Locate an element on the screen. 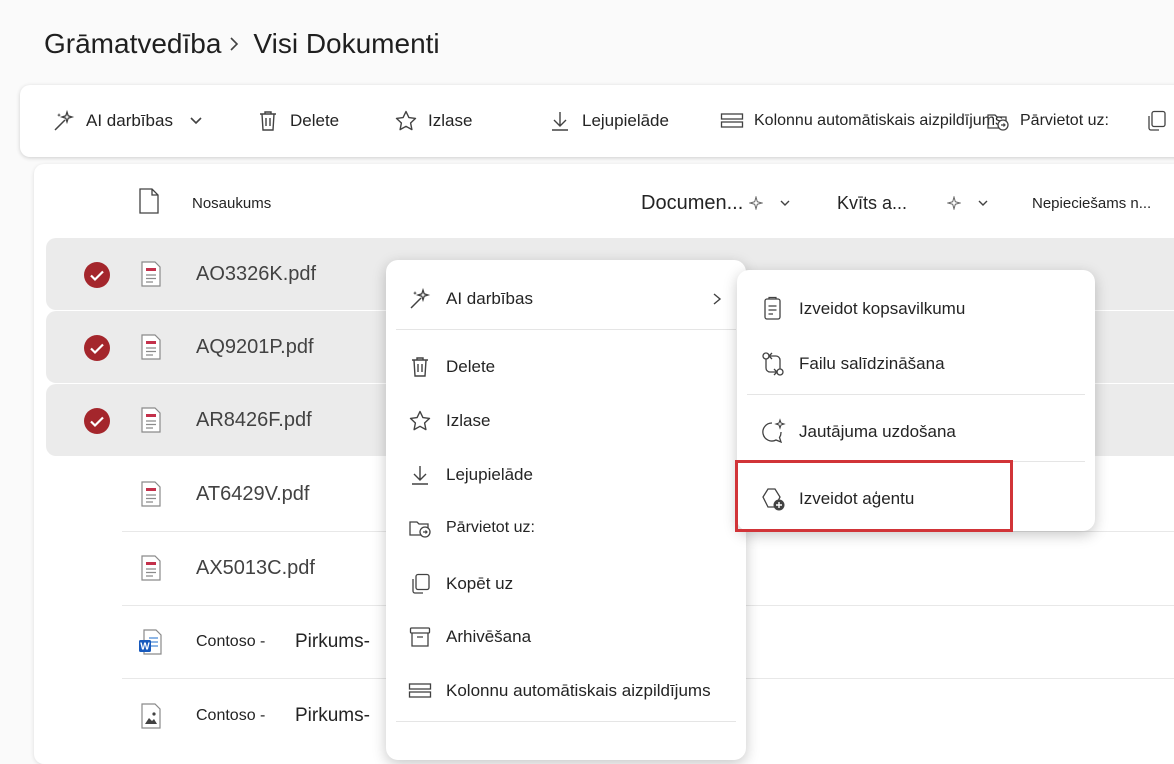  ai-actions-label: AI darbības is located at coordinates (129, 120).